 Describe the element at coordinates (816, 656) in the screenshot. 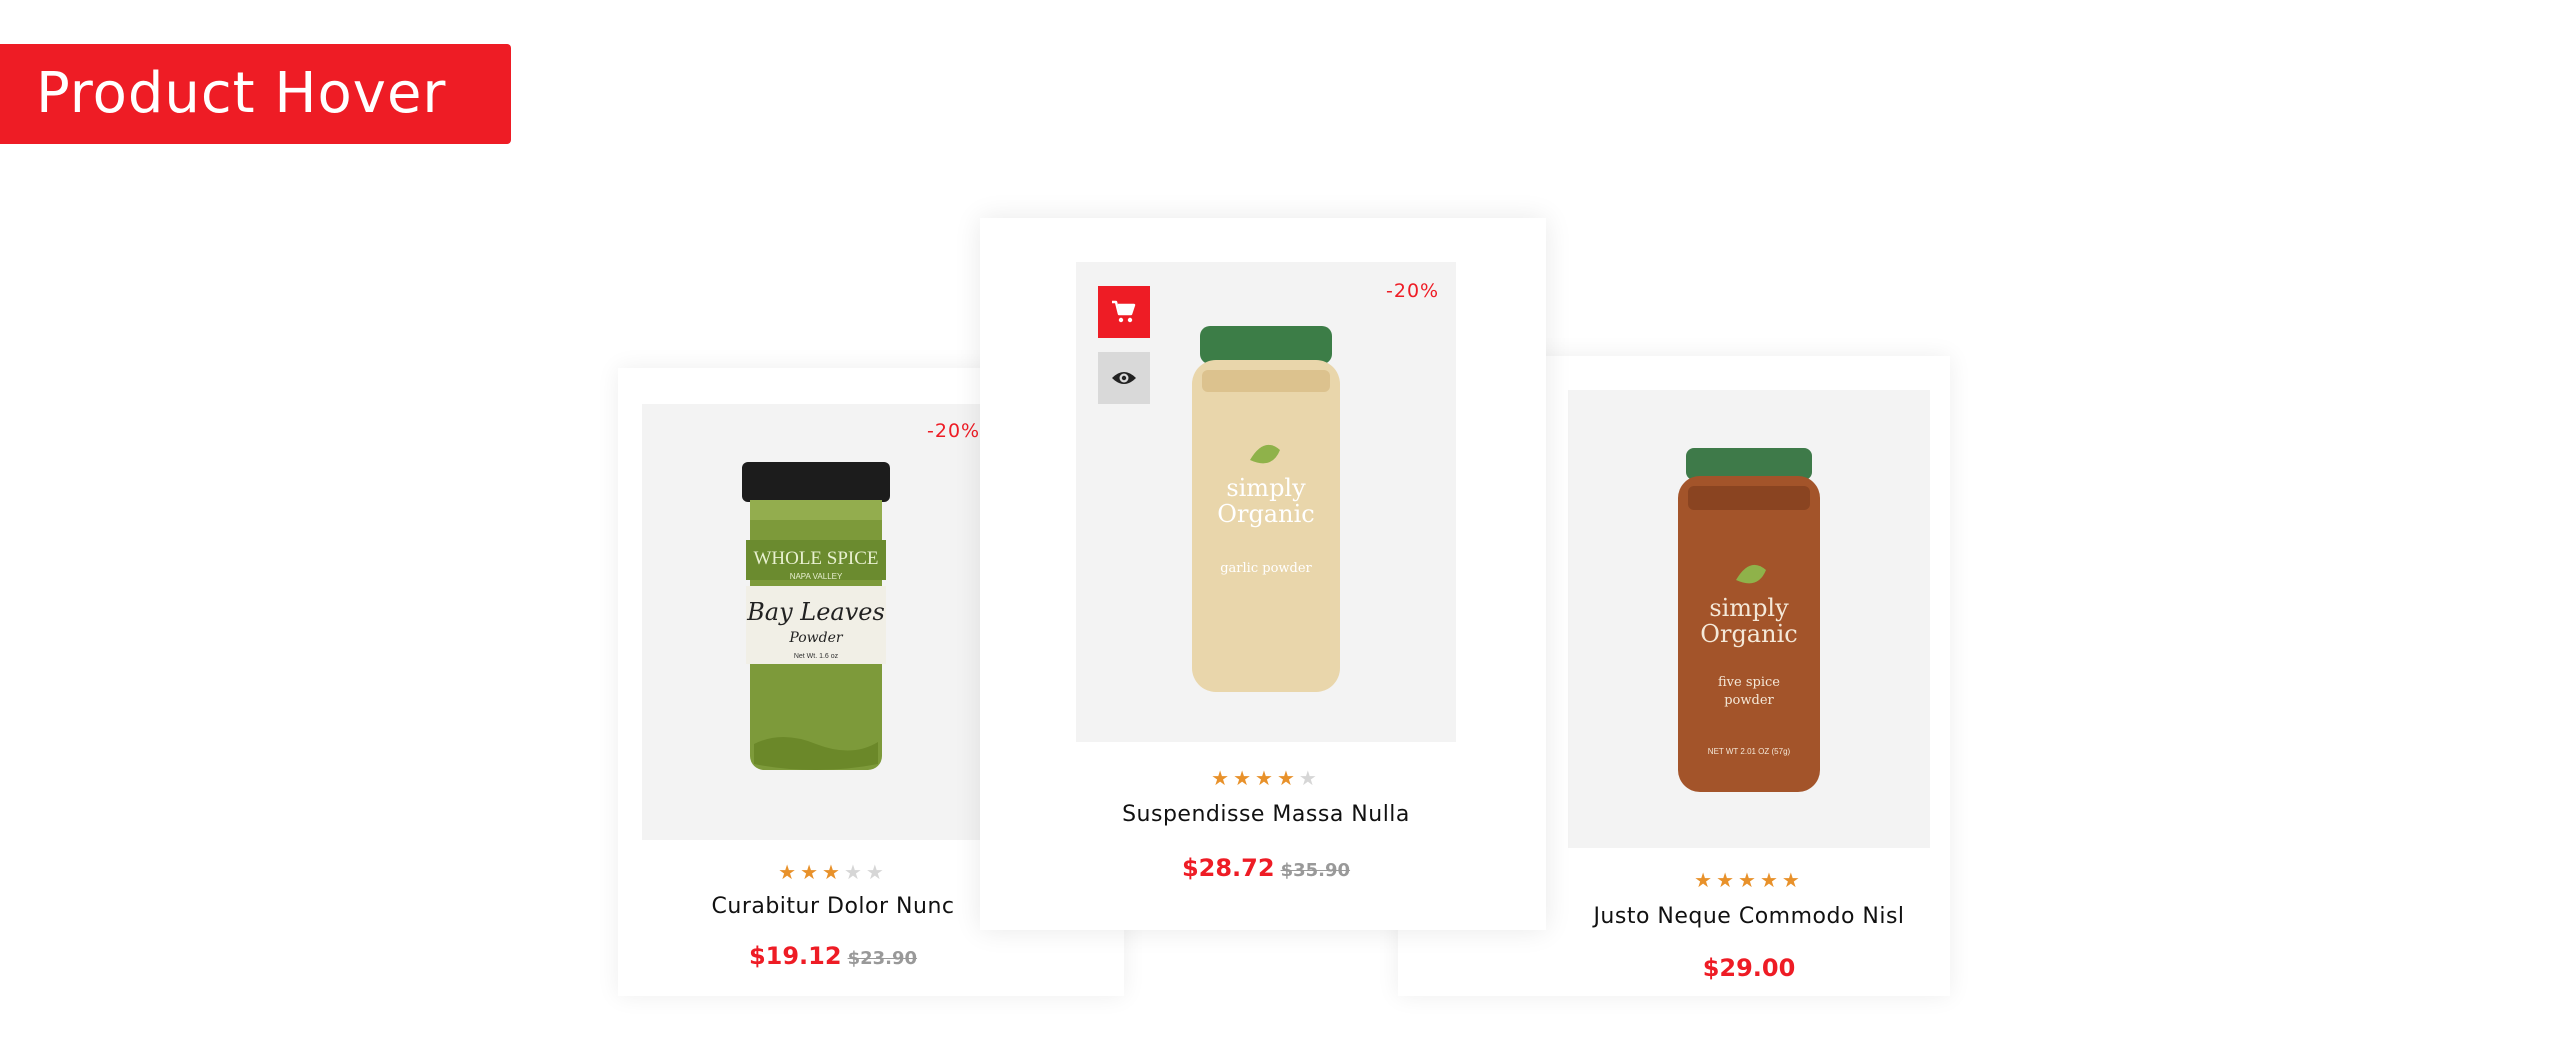

I see `jar1-net: Net Wt. 1.6 oz` at that location.